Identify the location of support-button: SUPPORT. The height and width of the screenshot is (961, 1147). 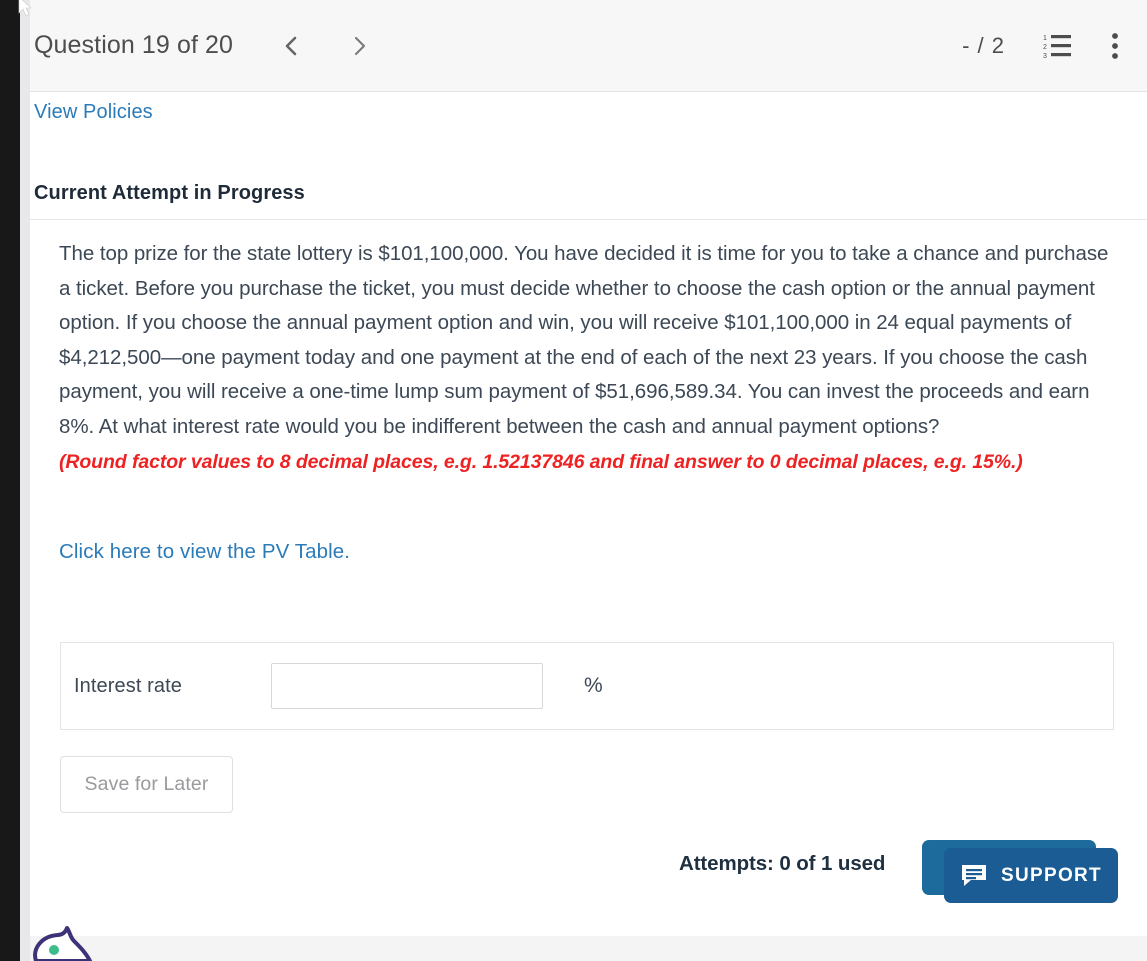
(1020, 871).